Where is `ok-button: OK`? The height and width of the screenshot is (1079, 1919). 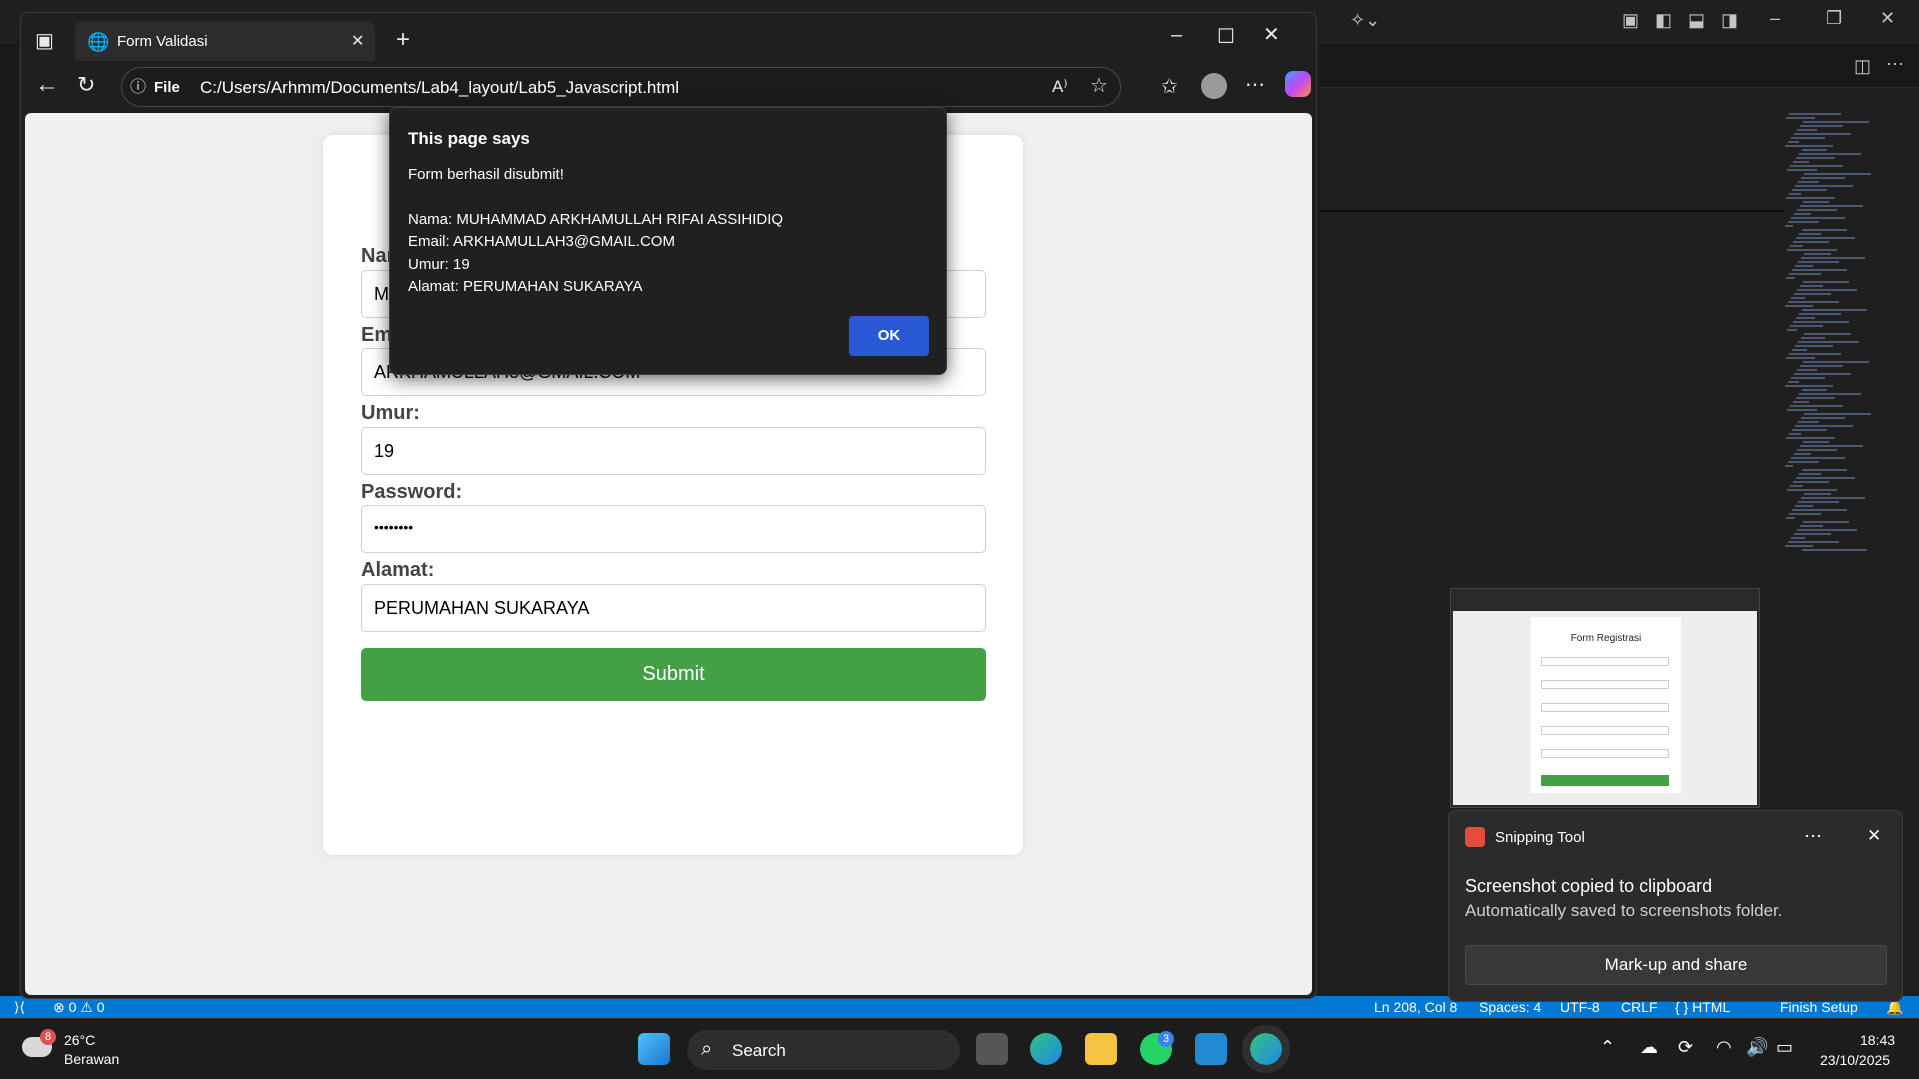
ok-button: OK is located at coordinates (889, 336).